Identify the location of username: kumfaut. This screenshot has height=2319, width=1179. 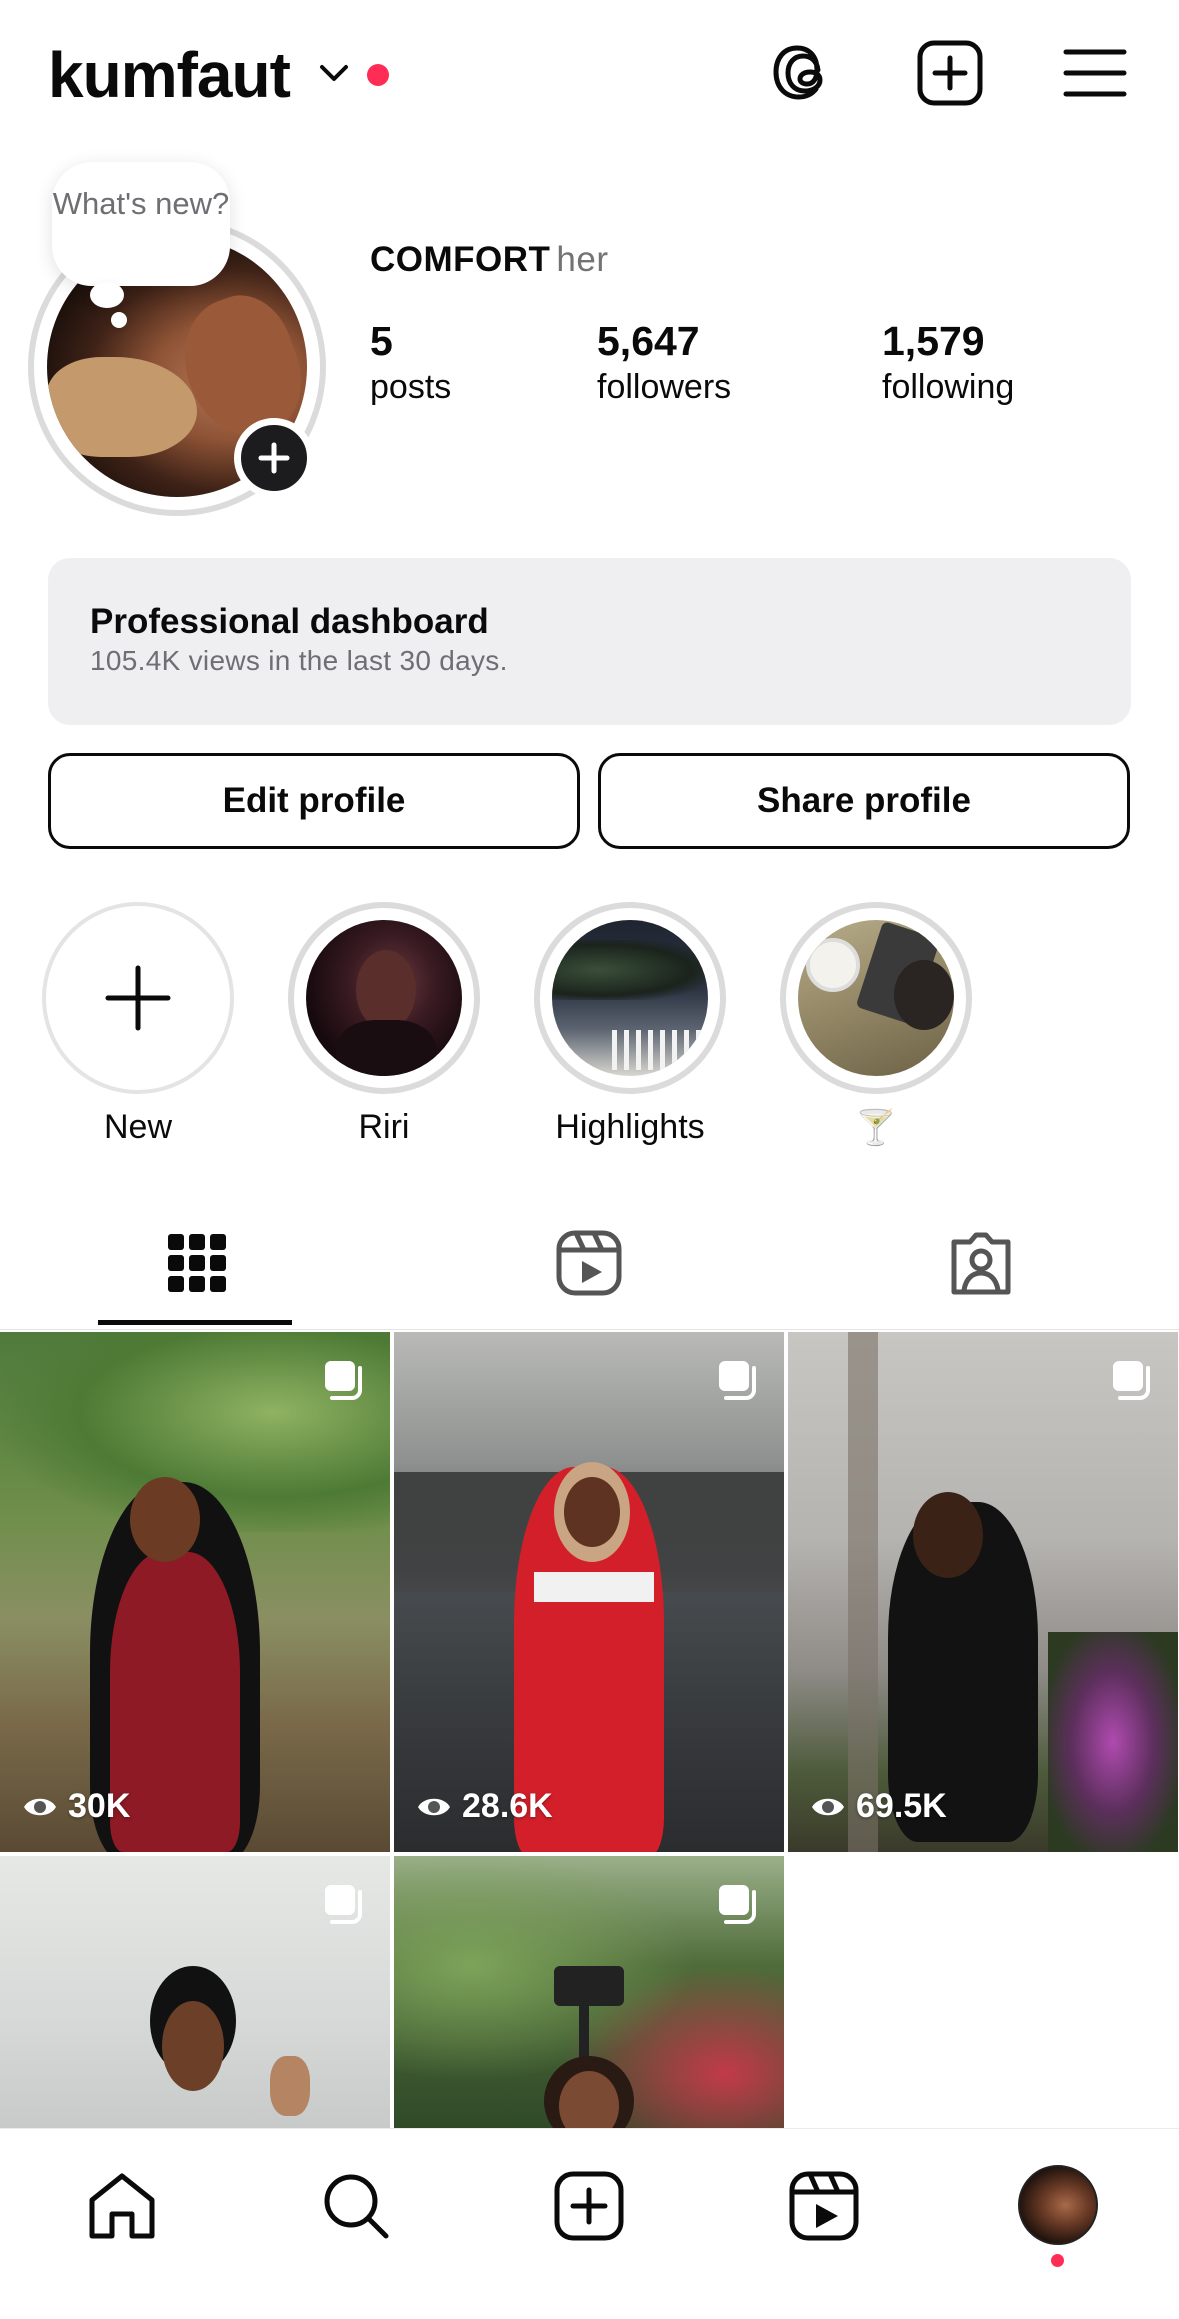
(169, 75).